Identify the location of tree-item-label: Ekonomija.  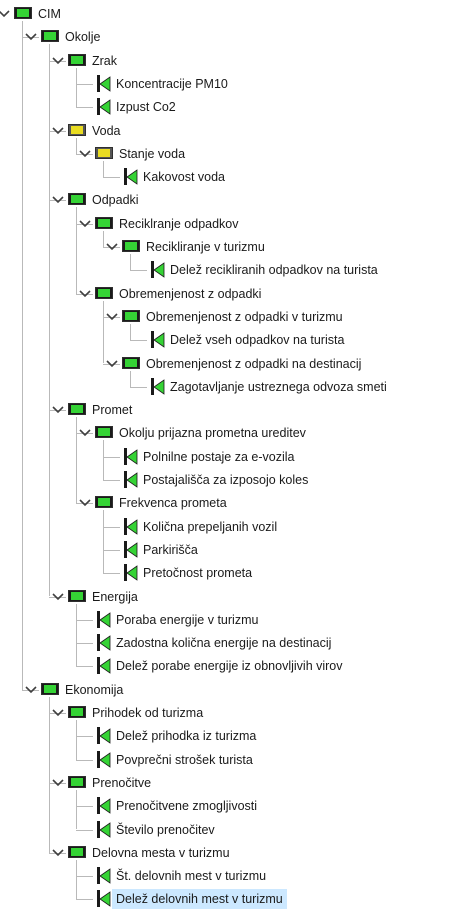
(94, 689).